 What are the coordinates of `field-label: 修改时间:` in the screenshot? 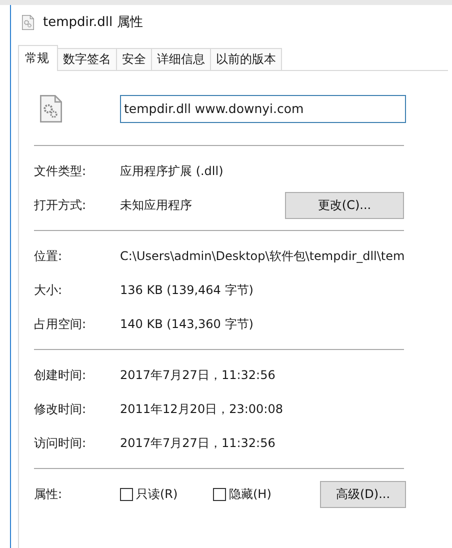 It's located at (61, 409).